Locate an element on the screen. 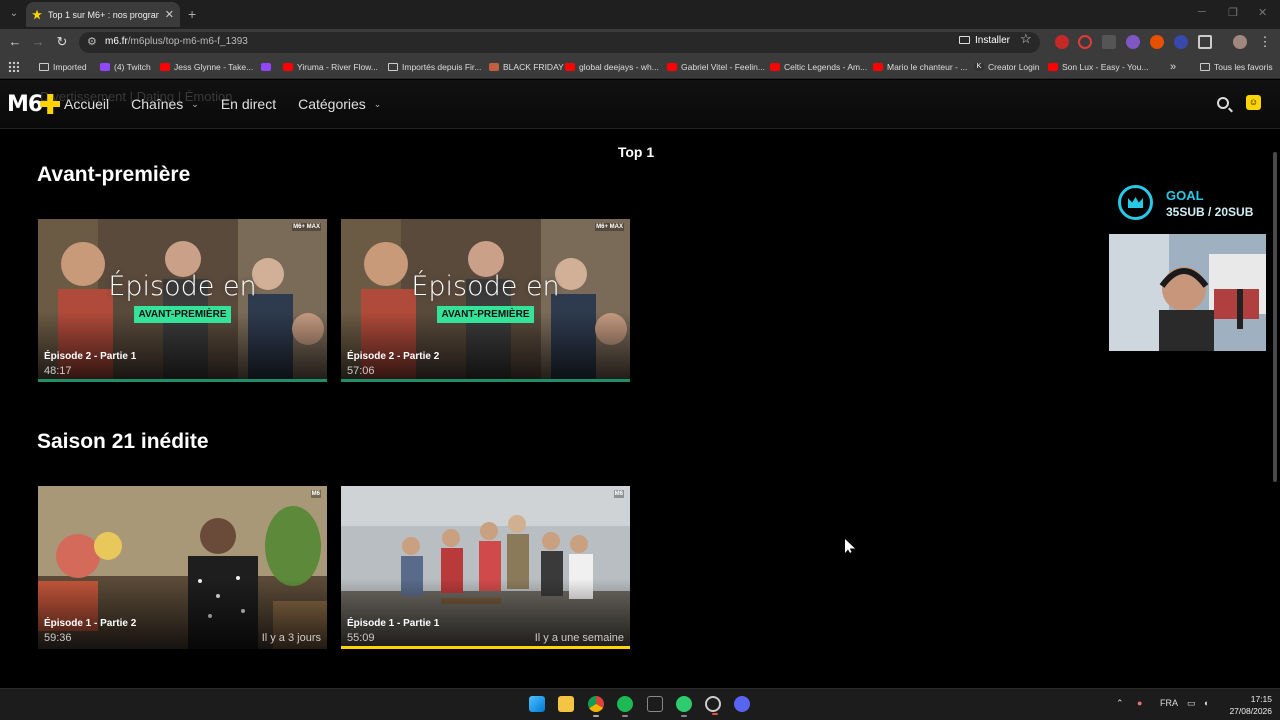 The width and height of the screenshot is (1280, 720). install-app-button: Installer is located at coordinates (984, 40).